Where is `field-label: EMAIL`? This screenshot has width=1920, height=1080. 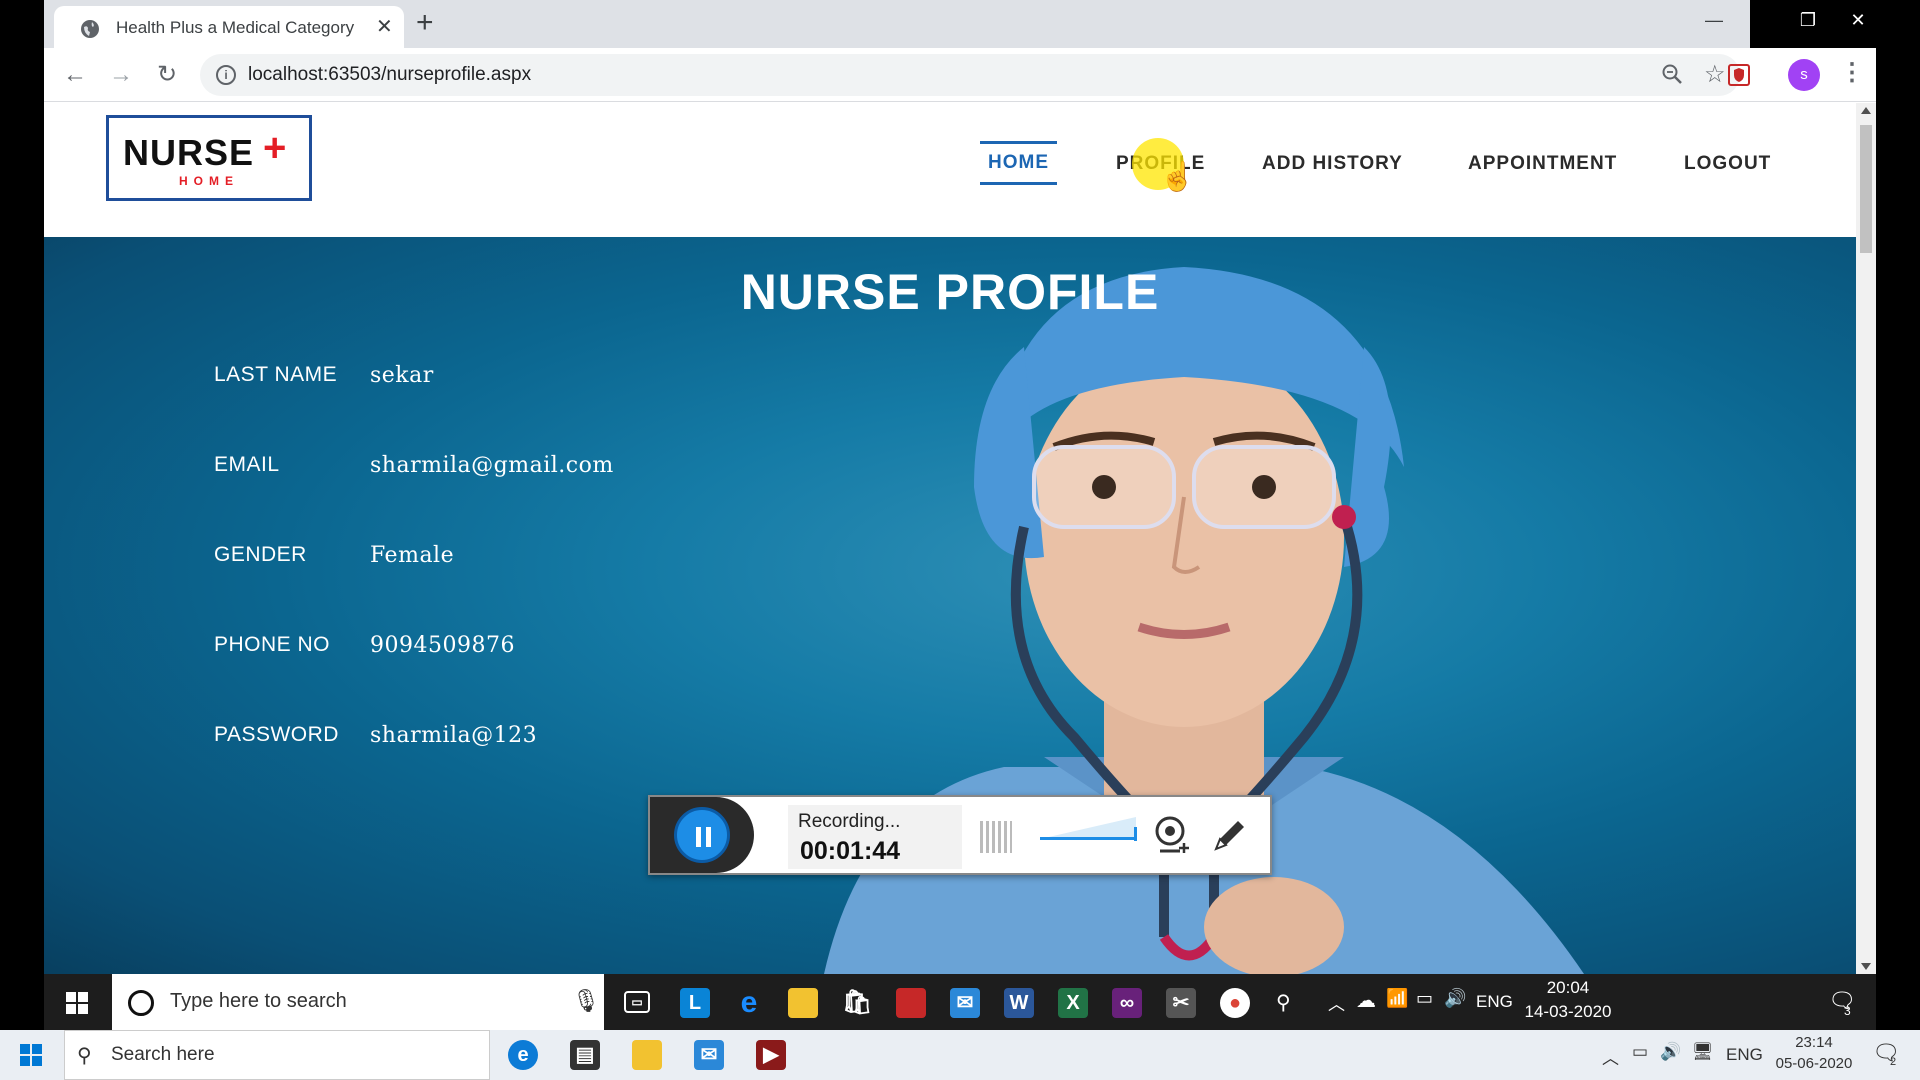 field-label: EMAIL is located at coordinates (247, 464).